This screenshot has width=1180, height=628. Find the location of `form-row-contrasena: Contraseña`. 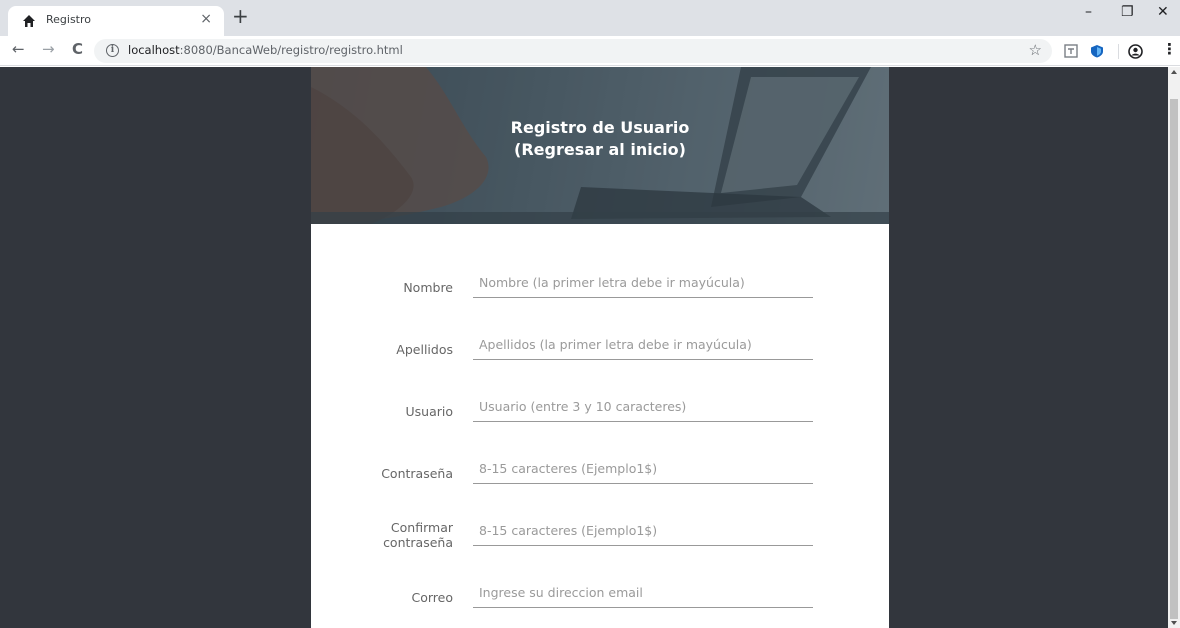

form-row-contrasena: Contraseña is located at coordinates (600, 474).